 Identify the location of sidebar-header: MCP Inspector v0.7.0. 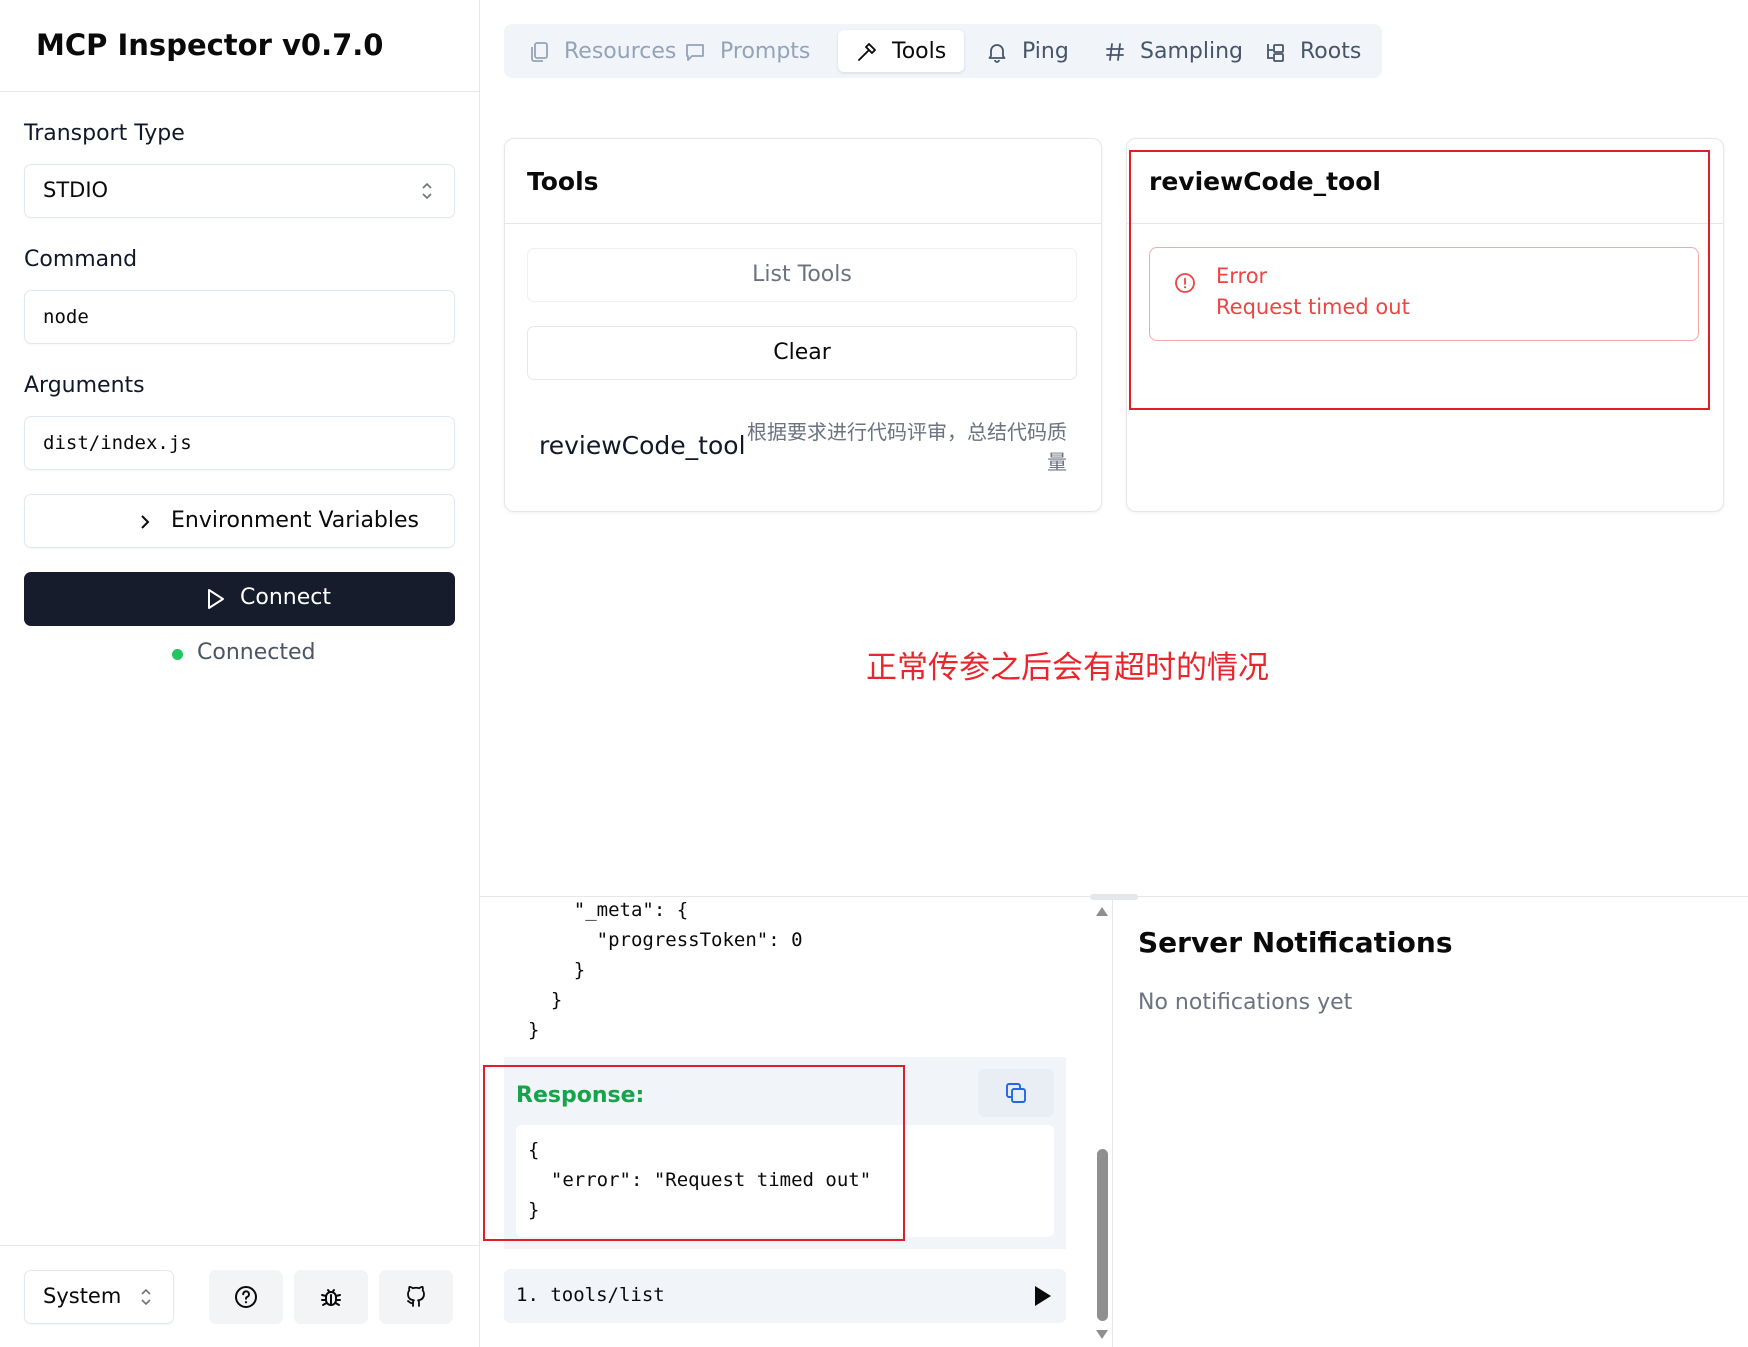
(240, 46).